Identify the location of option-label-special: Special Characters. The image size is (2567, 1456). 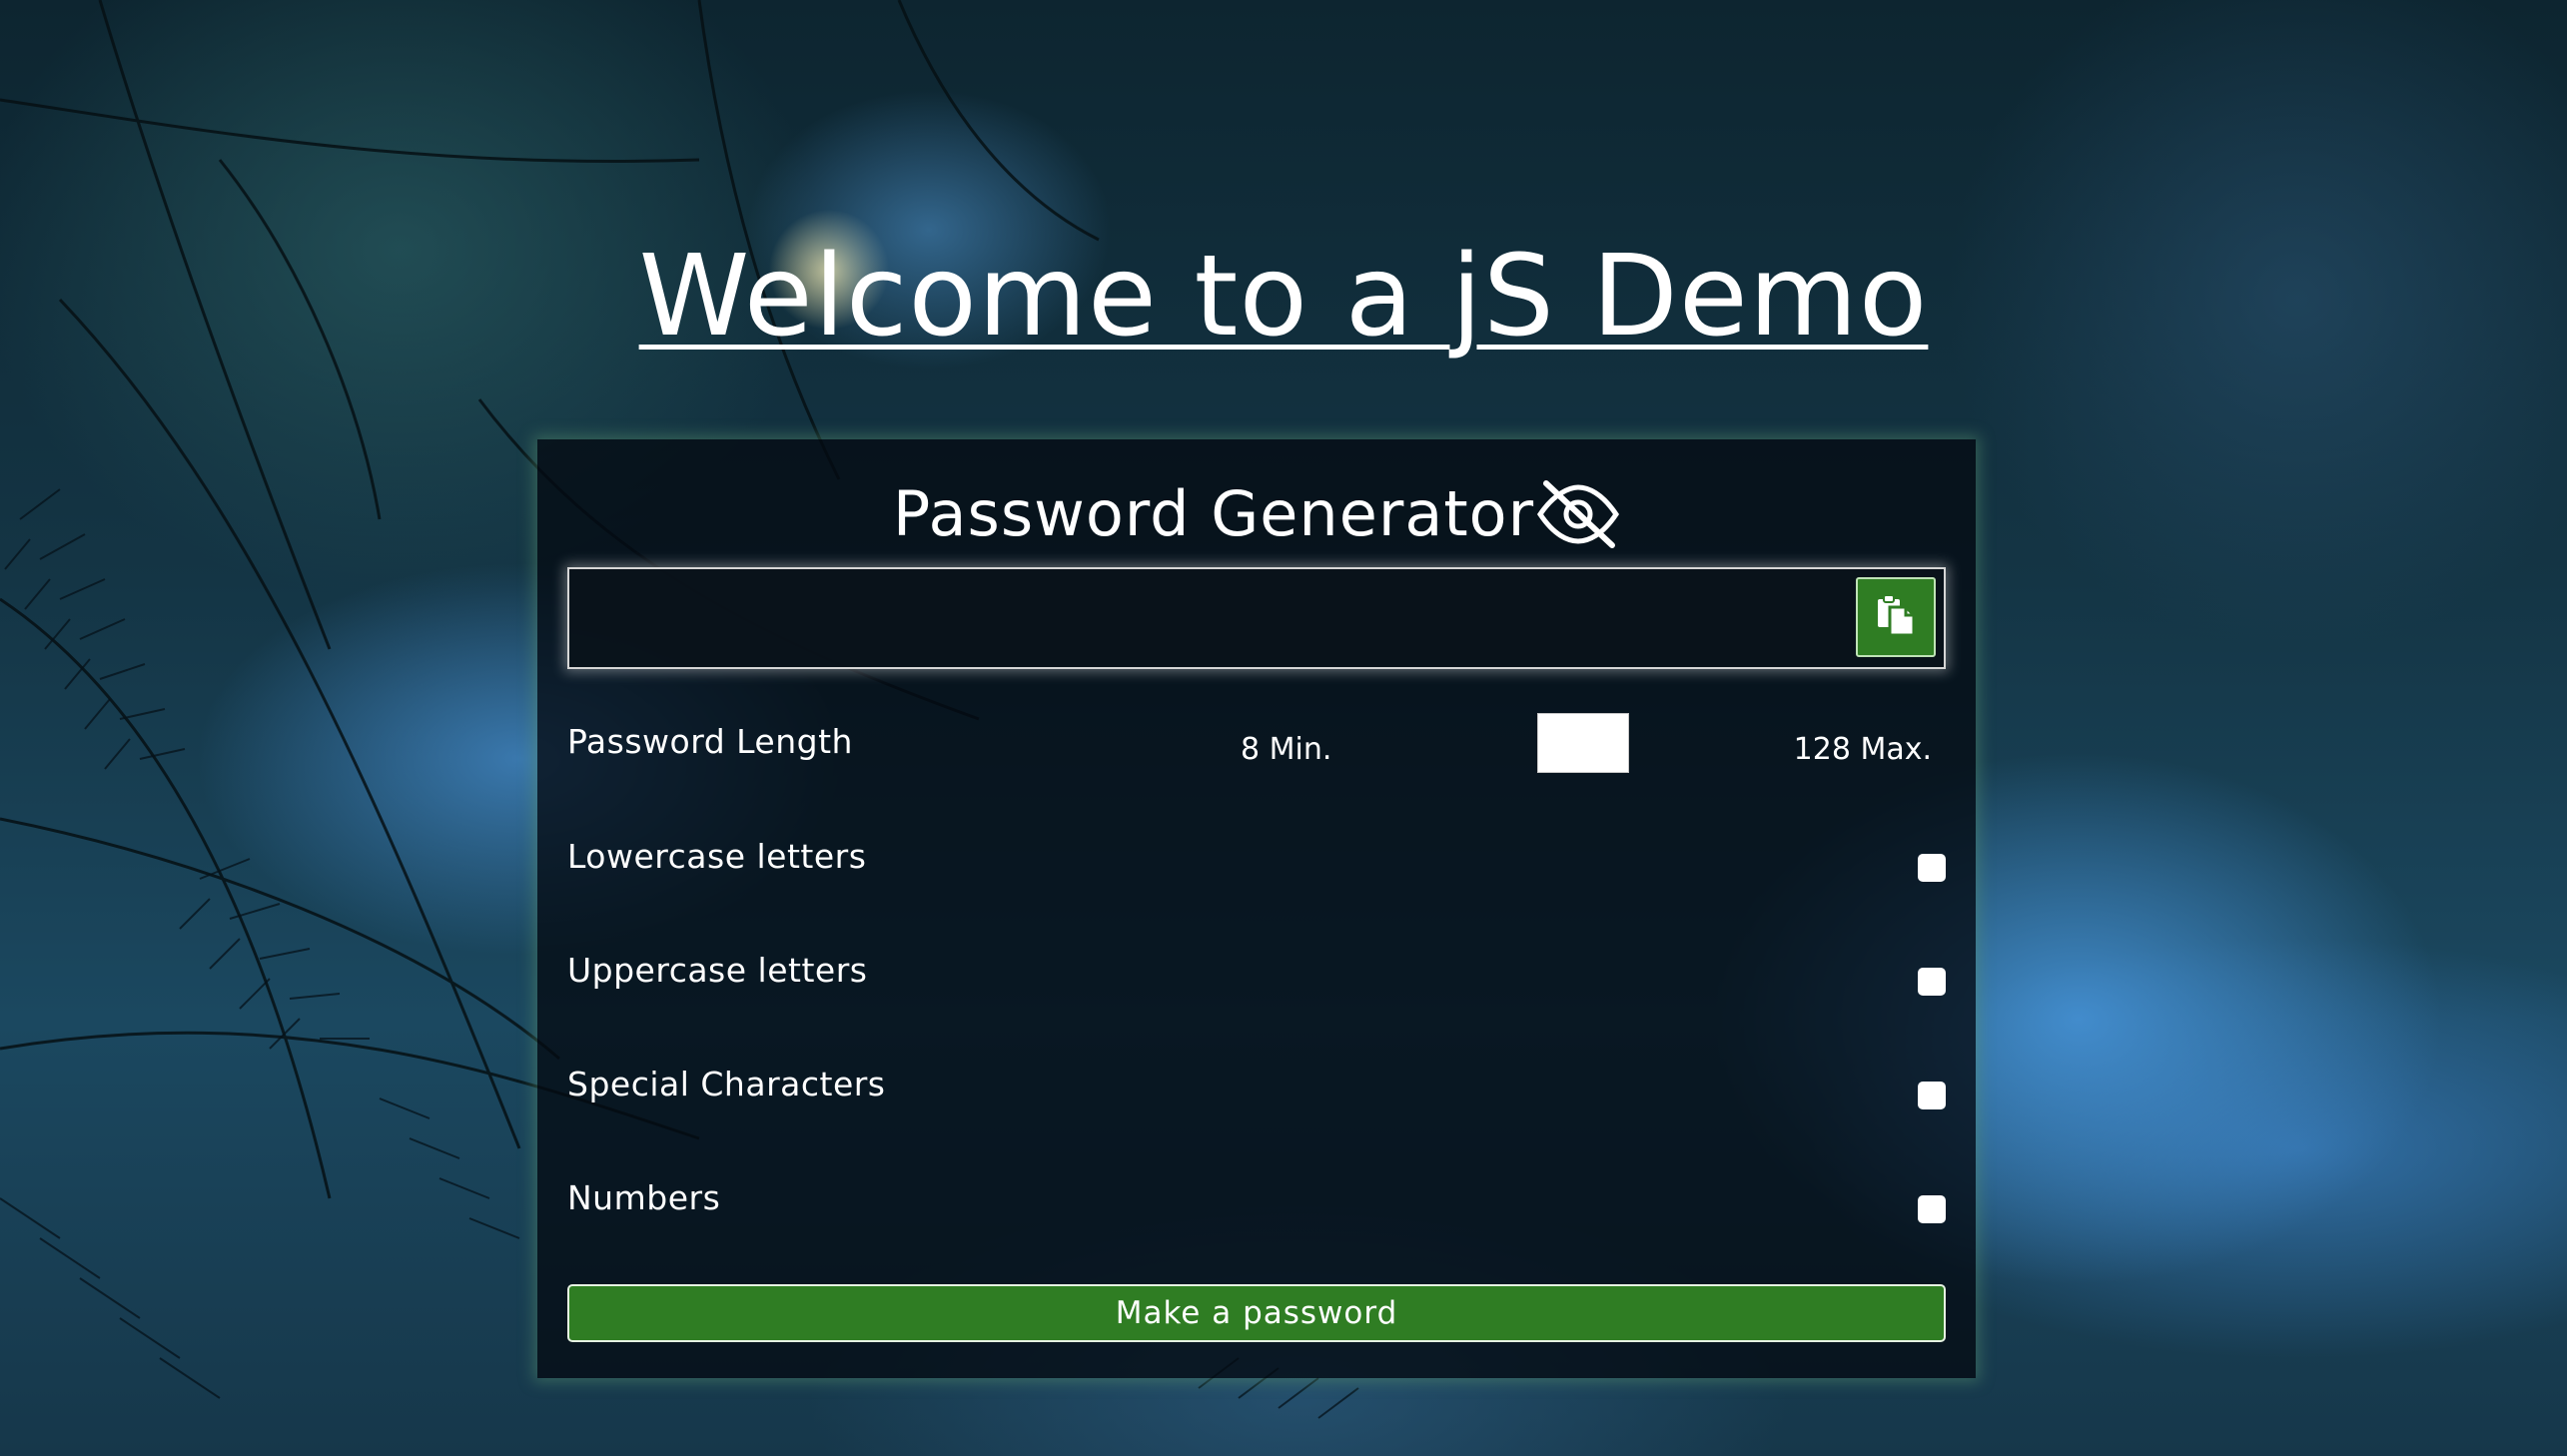
(726, 1084).